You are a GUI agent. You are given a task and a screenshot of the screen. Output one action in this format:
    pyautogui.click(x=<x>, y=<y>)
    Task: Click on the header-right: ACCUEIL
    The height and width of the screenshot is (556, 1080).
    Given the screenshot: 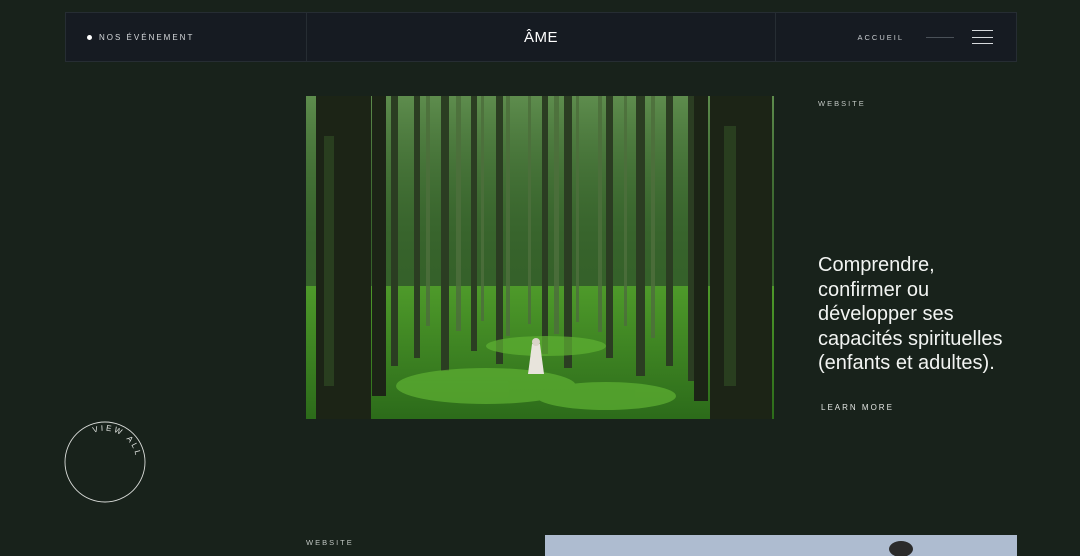 What is the action you would take?
    pyautogui.click(x=895, y=37)
    